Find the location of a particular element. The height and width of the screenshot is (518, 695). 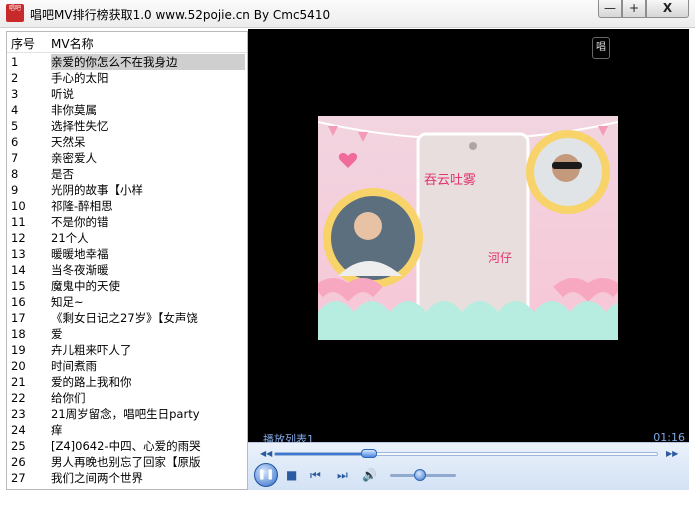

list-item-name: 选择性失忆 is located at coordinates (80, 126).